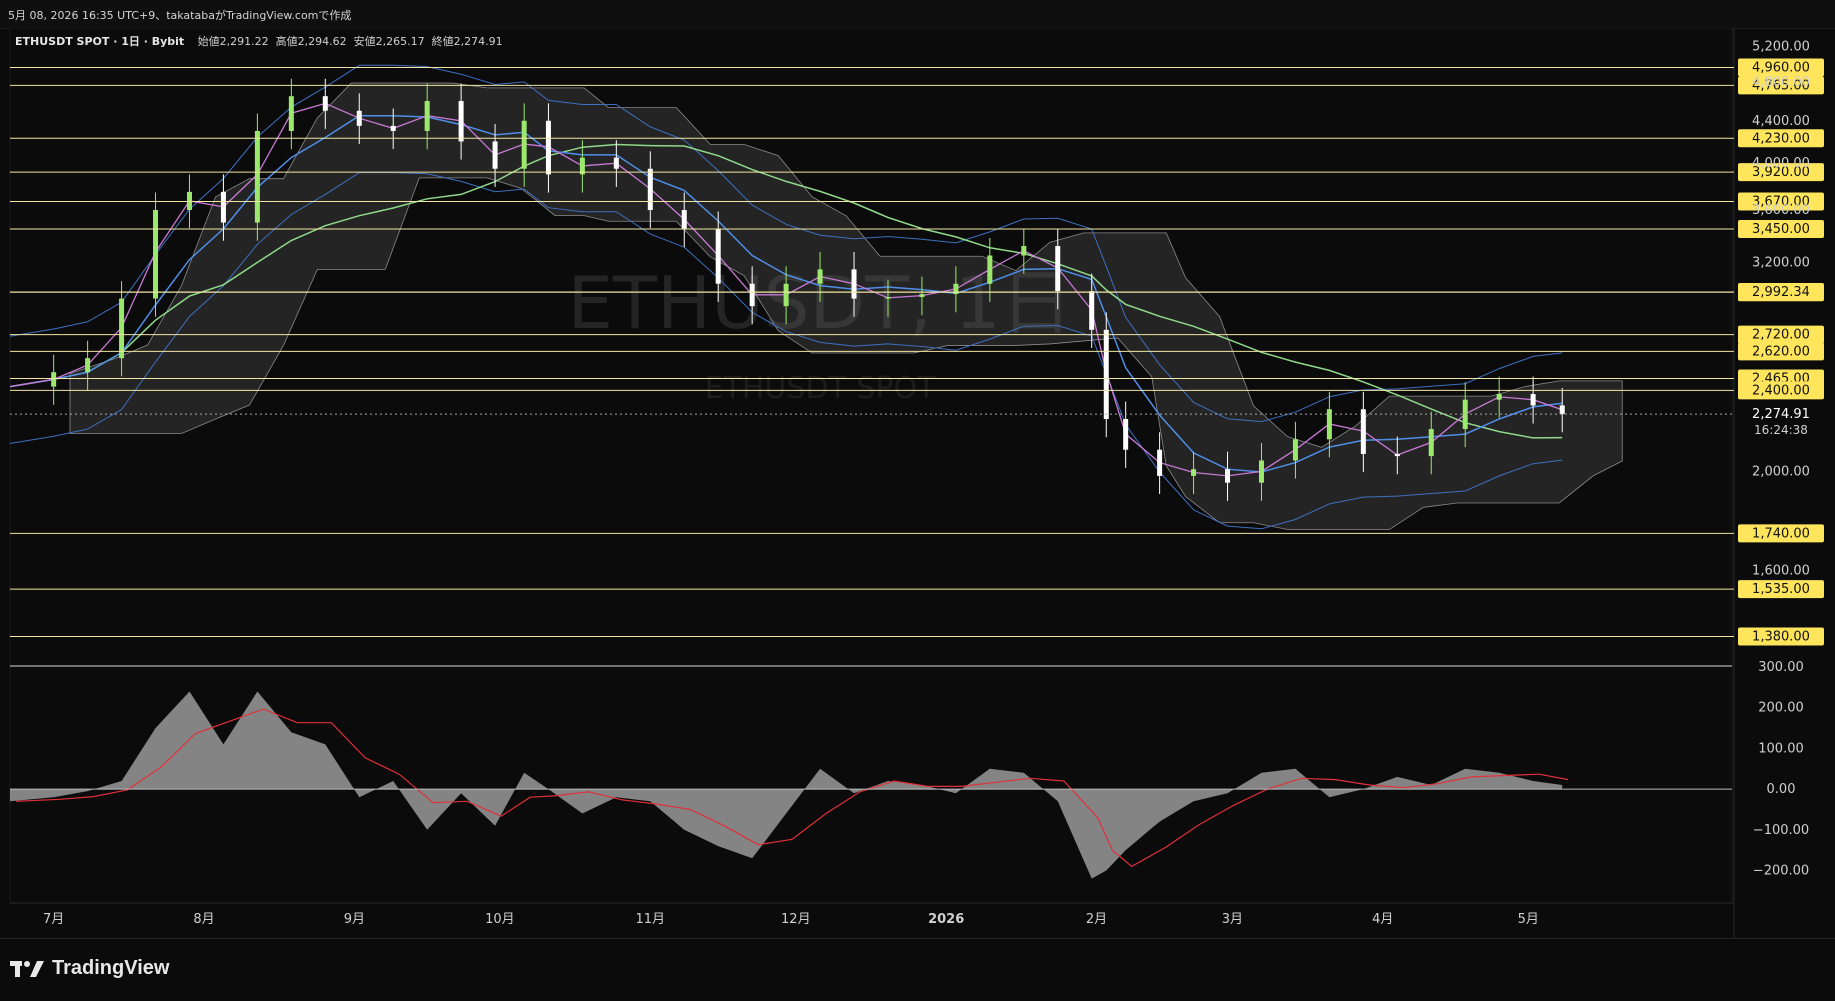  What do you see at coordinates (244, 41) in the screenshot?
I see `open-value: 2,291.22` at bounding box center [244, 41].